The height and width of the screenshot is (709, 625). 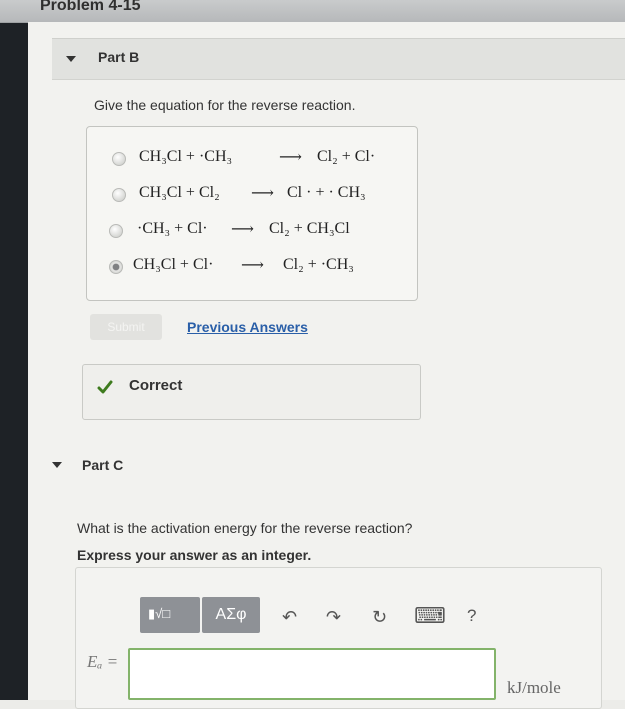 I want to click on equation: ·CH₃ + Cl· ⟶ Cl₂ + CH₃Cl, so click(x=272, y=231).